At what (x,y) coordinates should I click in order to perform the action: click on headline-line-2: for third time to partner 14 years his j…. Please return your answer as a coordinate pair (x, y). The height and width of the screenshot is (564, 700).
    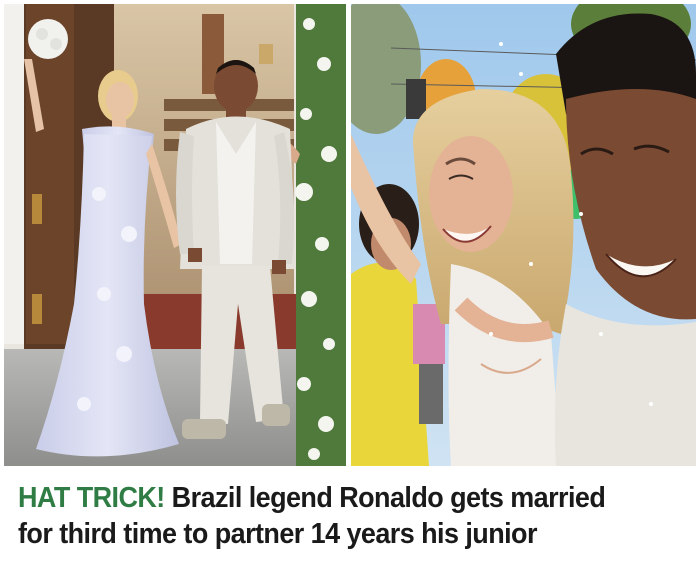
    Looking at the image, I should click on (277, 534).